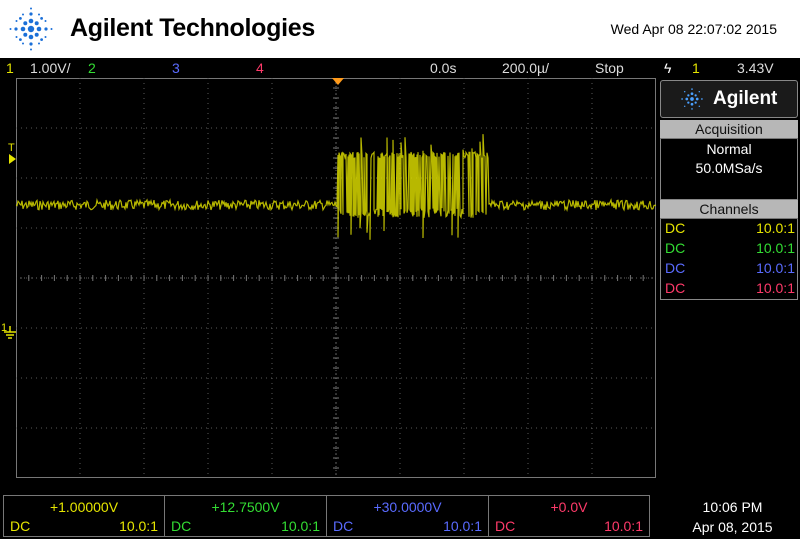 This screenshot has width=800, height=539. I want to click on channels-panel: DC 10.0:1 DC 10.0:1 DC 10.0:1 DC 10.0:1, so click(729, 259).